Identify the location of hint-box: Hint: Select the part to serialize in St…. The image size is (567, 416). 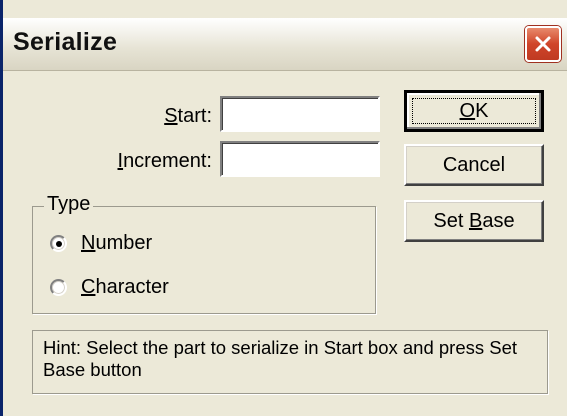
(290, 362).